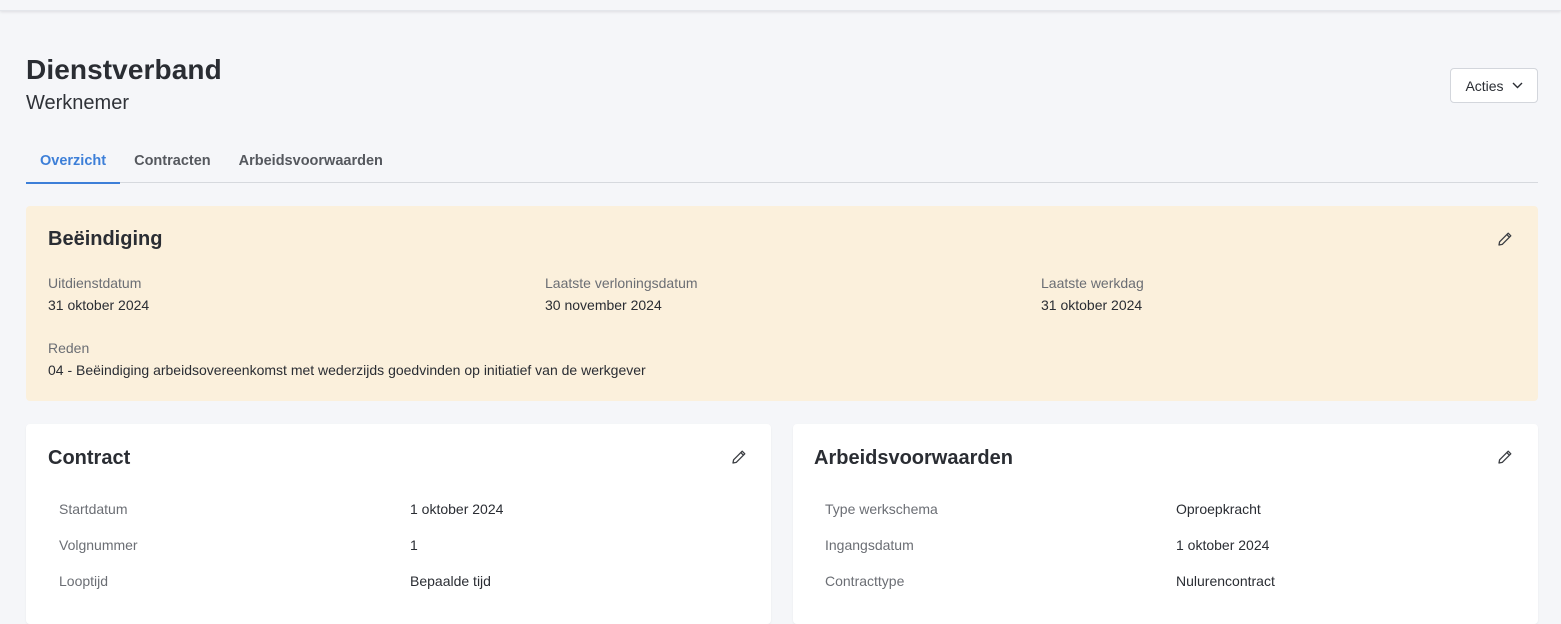 Image resolution: width=1561 pixels, height=624 pixels. What do you see at coordinates (73, 162) in the screenshot?
I see `tab-overzicht: Overzicht` at bounding box center [73, 162].